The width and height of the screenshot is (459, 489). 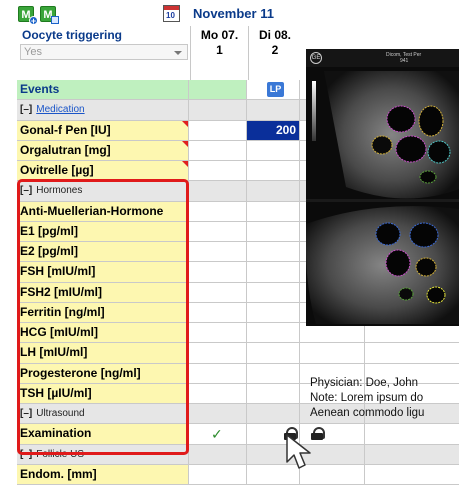 I want to click on chevron-down-icon, so click(x=178, y=53).